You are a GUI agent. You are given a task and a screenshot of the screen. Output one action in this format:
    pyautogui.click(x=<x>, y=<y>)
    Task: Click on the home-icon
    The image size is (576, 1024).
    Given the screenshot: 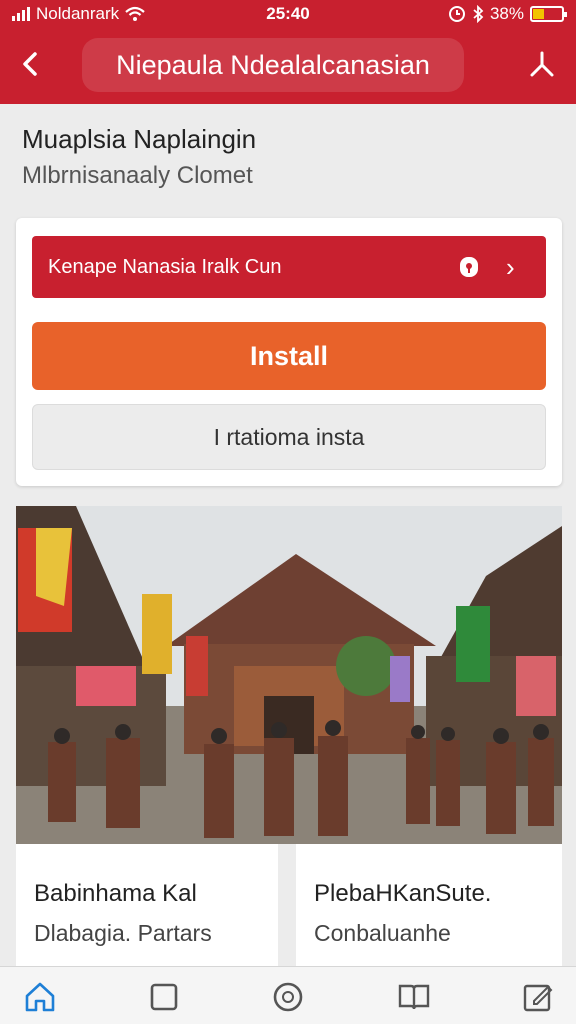 What is the action you would take?
    pyautogui.click(x=40, y=997)
    